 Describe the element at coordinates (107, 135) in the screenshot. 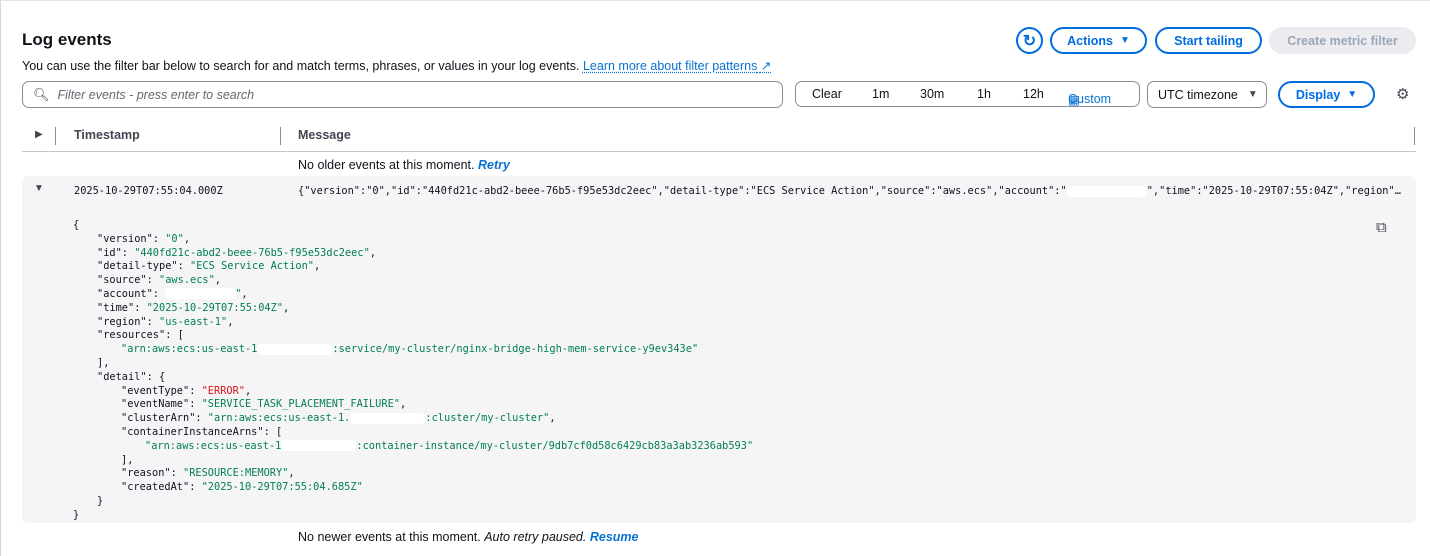

I see `column-header-timestamp: Timestamp` at that location.